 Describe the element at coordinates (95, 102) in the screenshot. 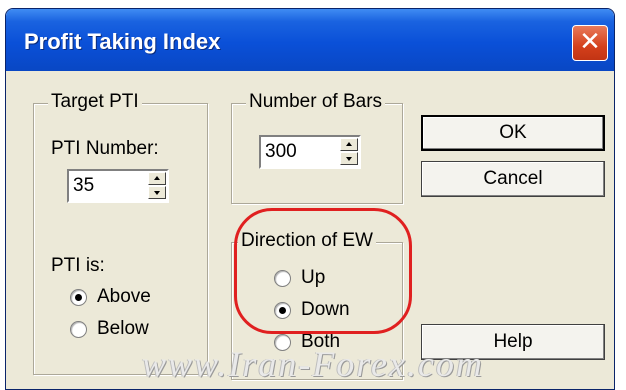

I see `target-pti-group-label: Target PTI` at that location.